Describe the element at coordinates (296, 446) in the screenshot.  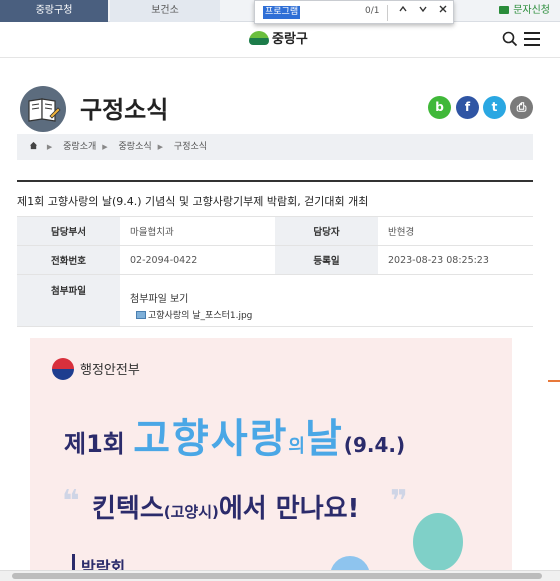
I see `poster-headline-particle: 의` at that location.